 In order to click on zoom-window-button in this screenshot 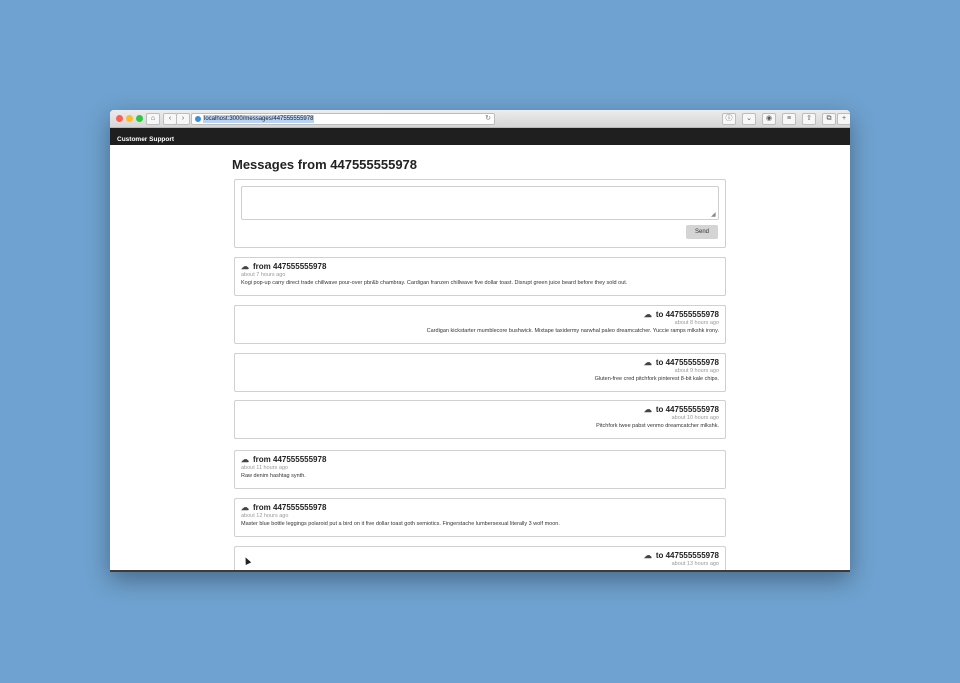, I will do `click(139, 118)`.